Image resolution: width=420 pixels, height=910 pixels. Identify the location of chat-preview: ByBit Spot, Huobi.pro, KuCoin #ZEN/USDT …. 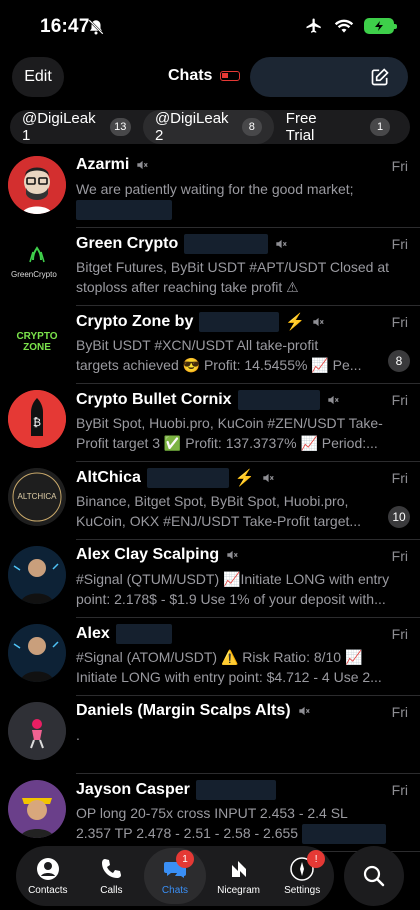
(243, 433).